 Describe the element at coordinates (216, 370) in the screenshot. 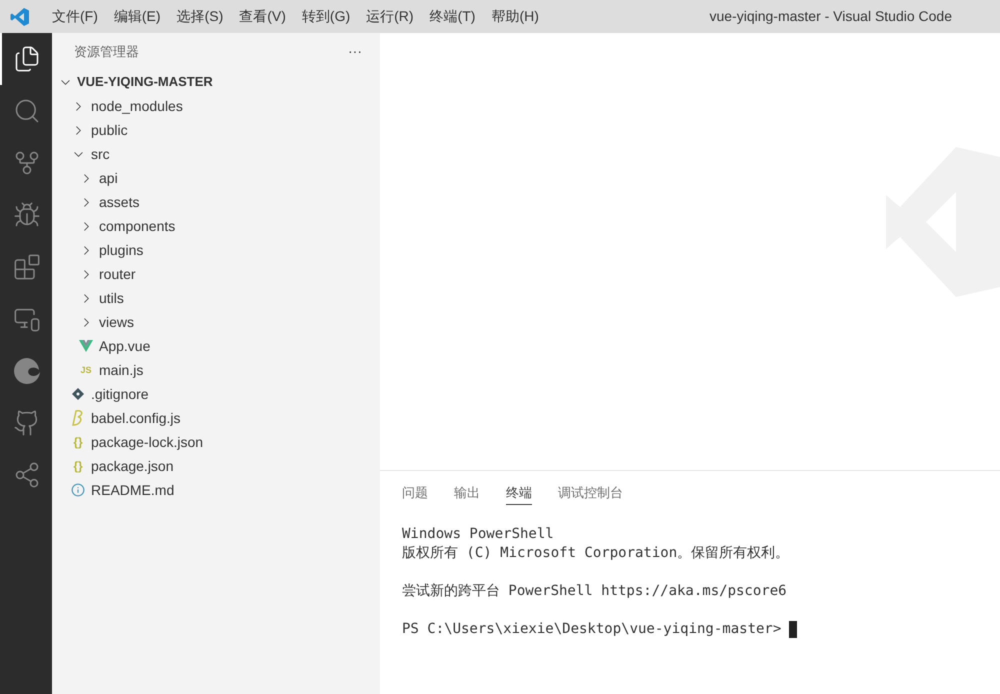

I see `tree-item: JS main.js` at that location.